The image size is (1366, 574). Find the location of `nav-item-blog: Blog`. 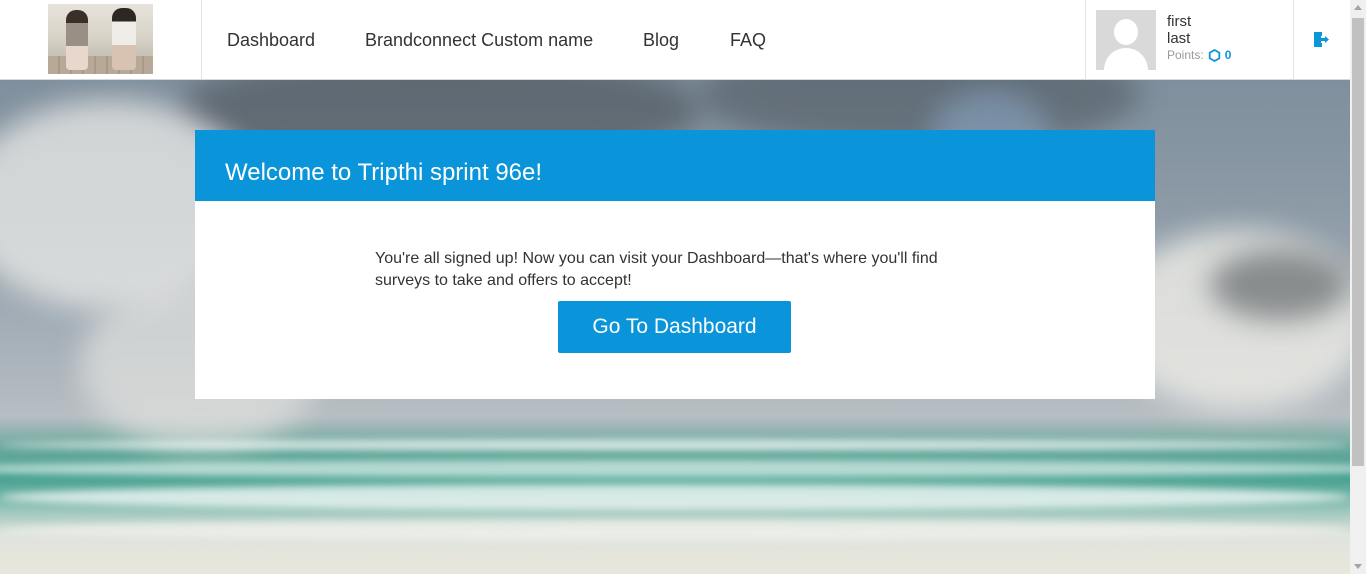

nav-item-blog: Blog is located at coordinates (661, 40).